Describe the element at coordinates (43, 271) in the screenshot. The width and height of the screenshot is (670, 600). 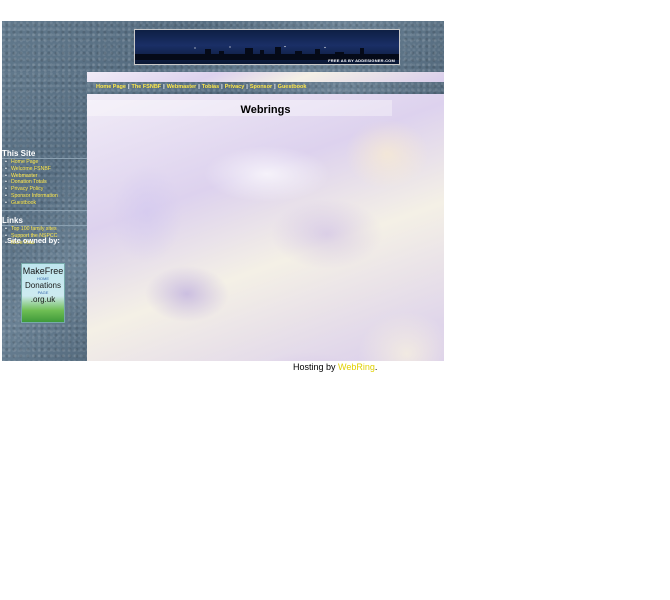
I see `logo-text: MakeFree` at that location.